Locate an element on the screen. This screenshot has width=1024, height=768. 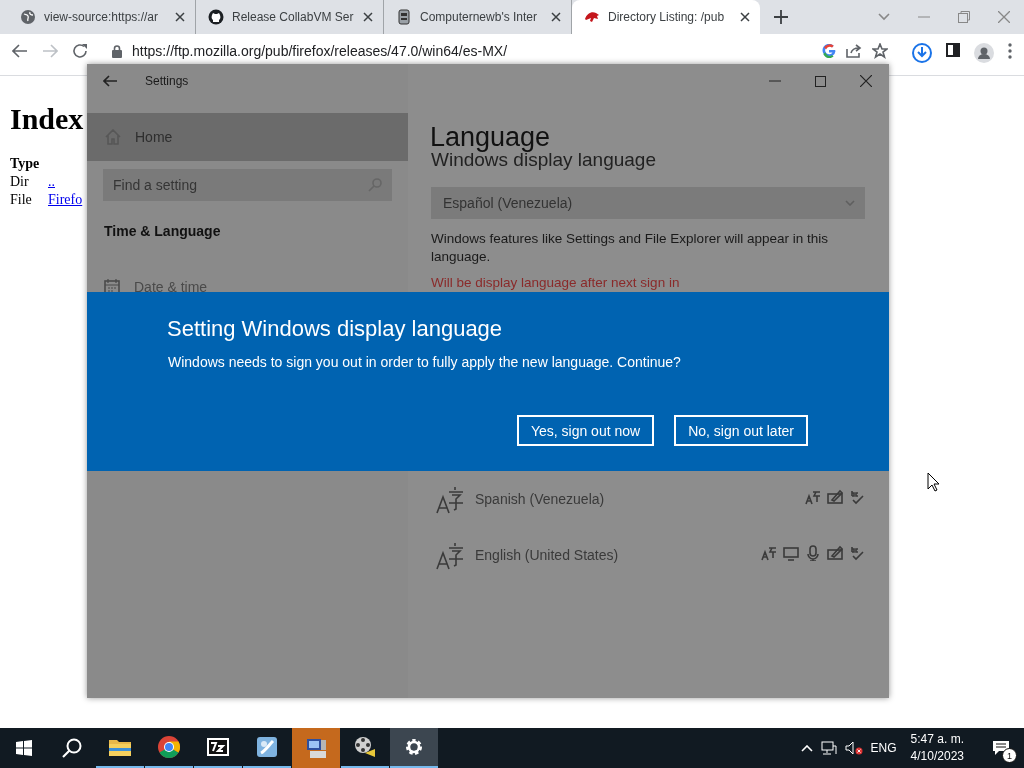
plus-icon is located at coordinates (781, 17).